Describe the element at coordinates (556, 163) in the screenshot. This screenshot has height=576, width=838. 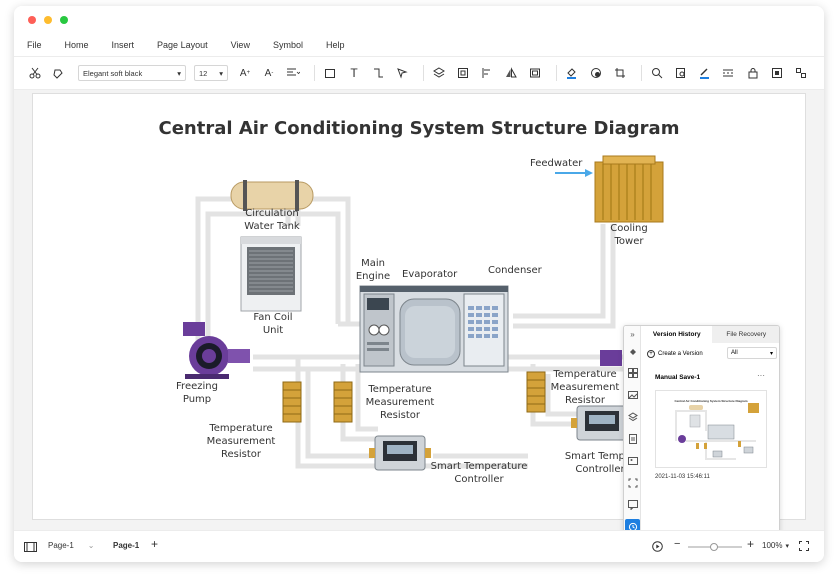
I see `label-feedwater: Feedwater` at that location.